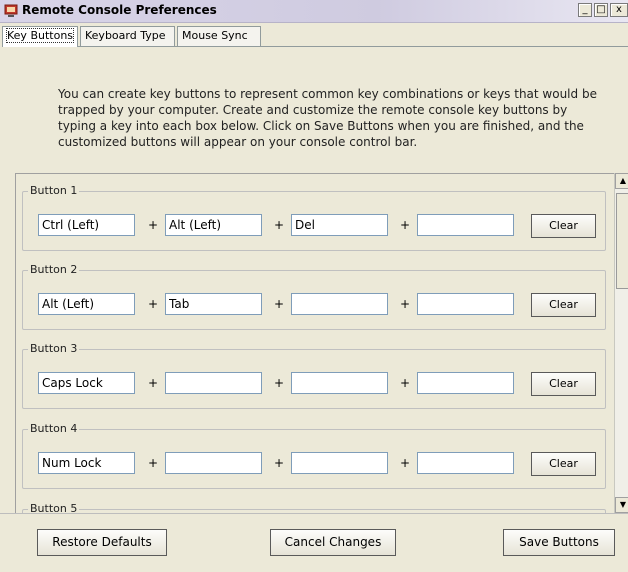  I want to click on button-group-2: Button 2 + + + Clear, so click(314, 296).